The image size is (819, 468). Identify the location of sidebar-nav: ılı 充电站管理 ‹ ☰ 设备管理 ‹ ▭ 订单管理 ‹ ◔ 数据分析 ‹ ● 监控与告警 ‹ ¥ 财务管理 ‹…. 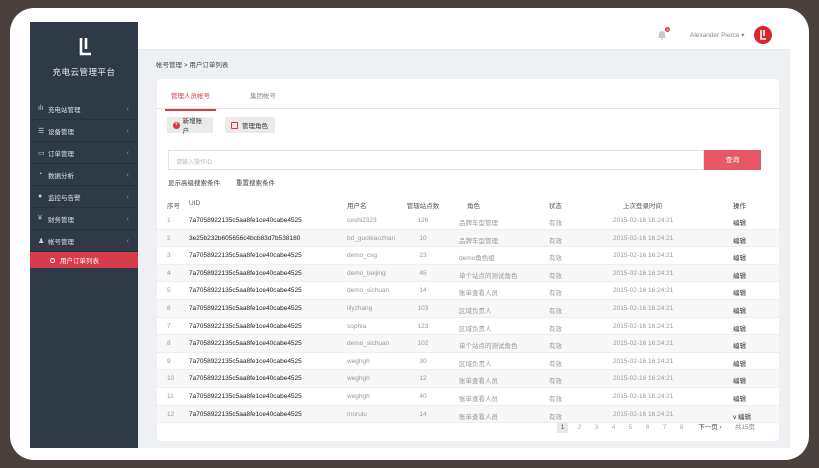
(84, 183).